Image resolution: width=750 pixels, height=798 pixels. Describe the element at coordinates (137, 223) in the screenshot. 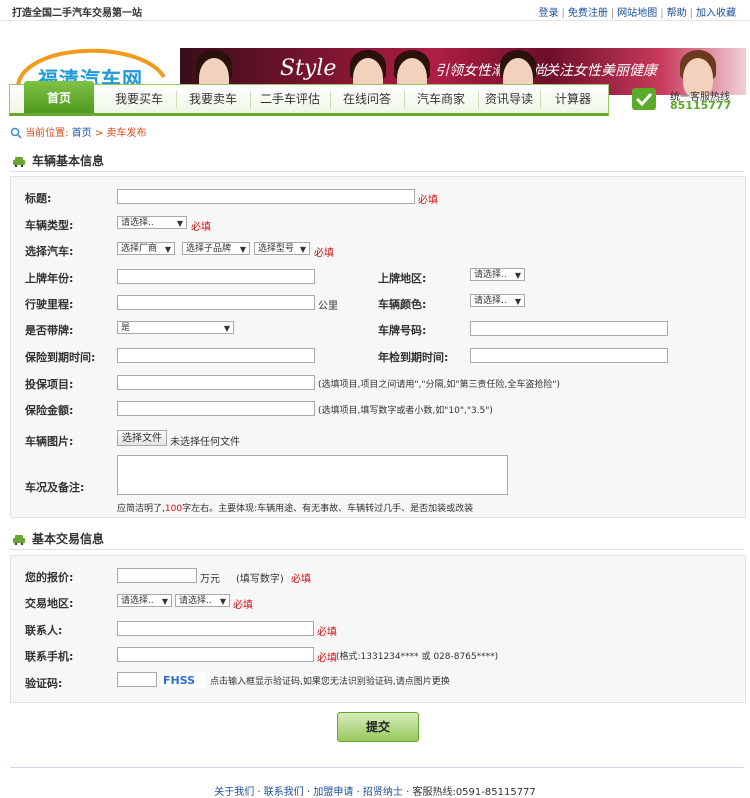

I see `car-type-select-value: 请选择..` at that location.